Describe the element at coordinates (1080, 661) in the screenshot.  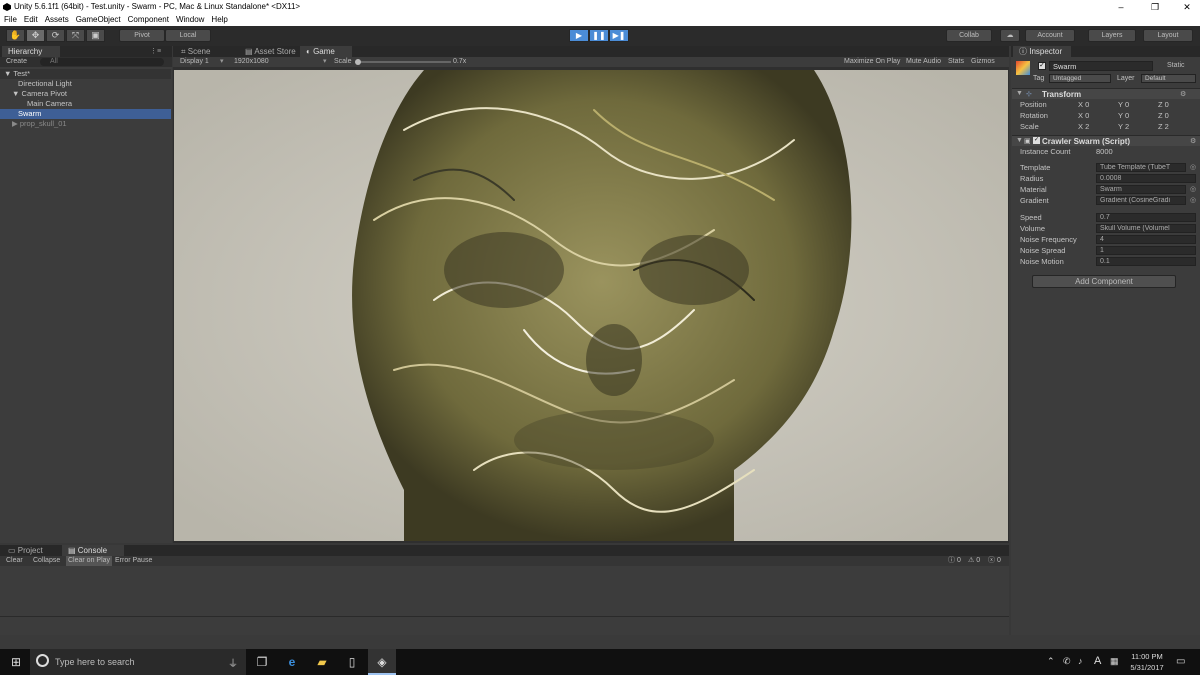
I see `volume-icon: ♪` at that location.